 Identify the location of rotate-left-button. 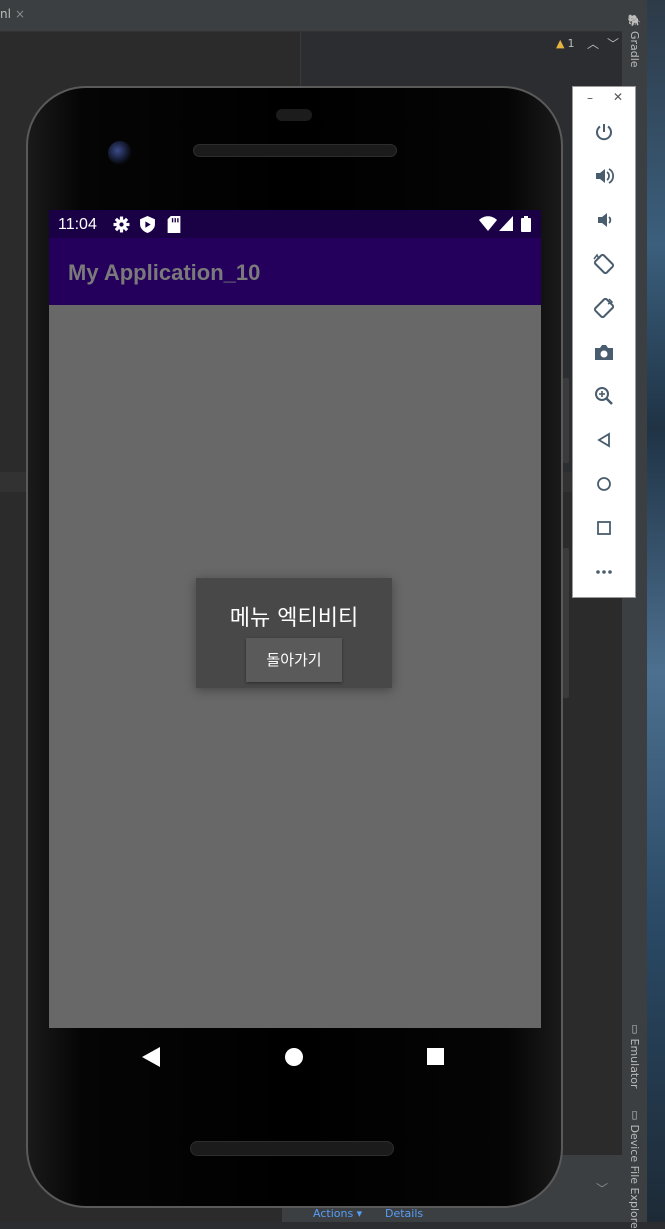
(604, 264).